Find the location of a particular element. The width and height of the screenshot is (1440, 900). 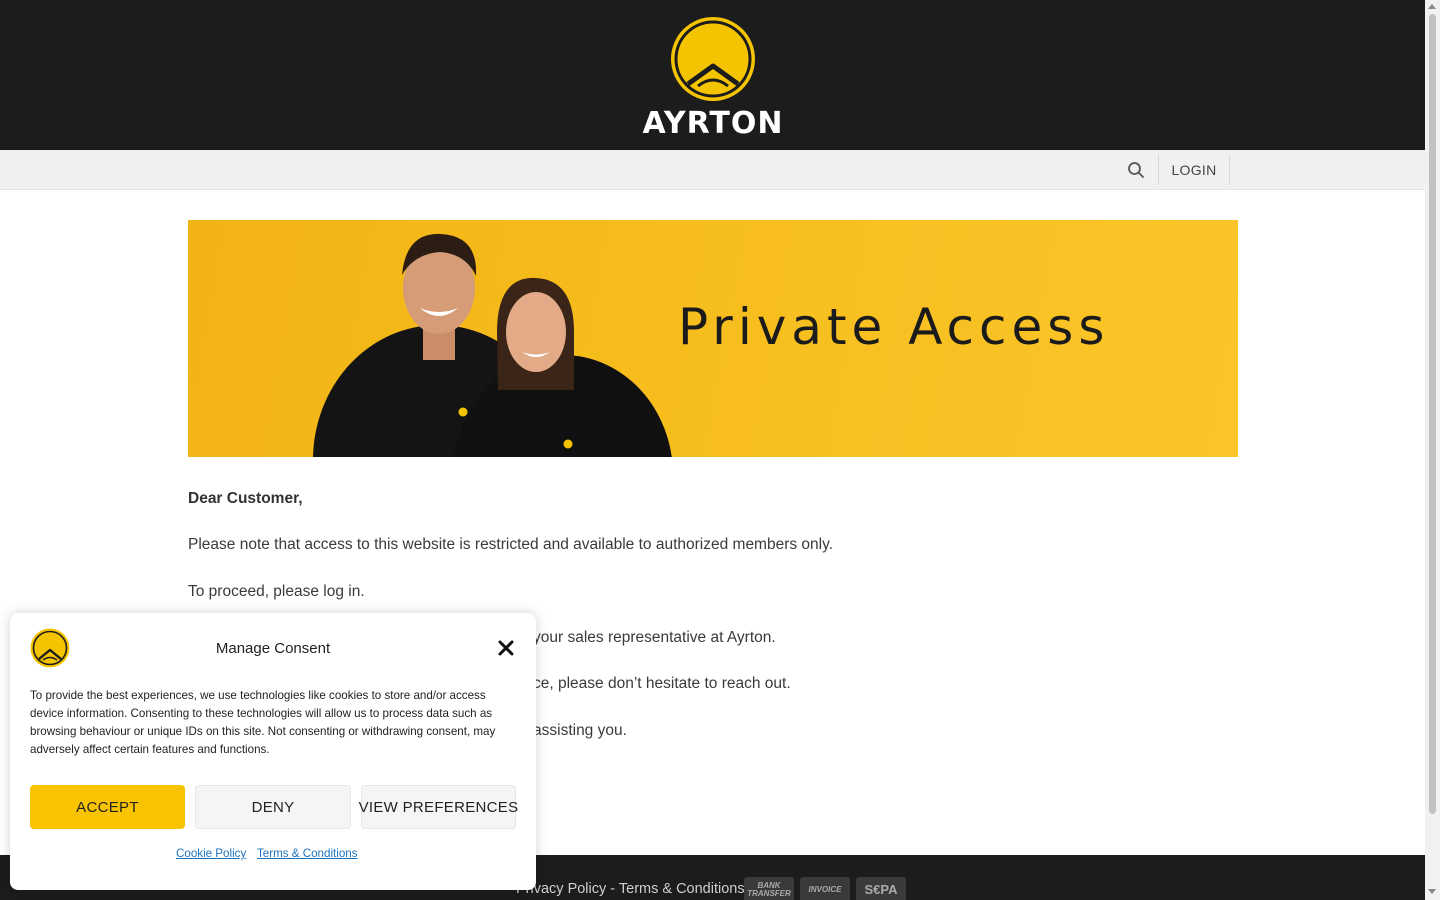

scroll-thumb is located at coordinates (1432, 414).